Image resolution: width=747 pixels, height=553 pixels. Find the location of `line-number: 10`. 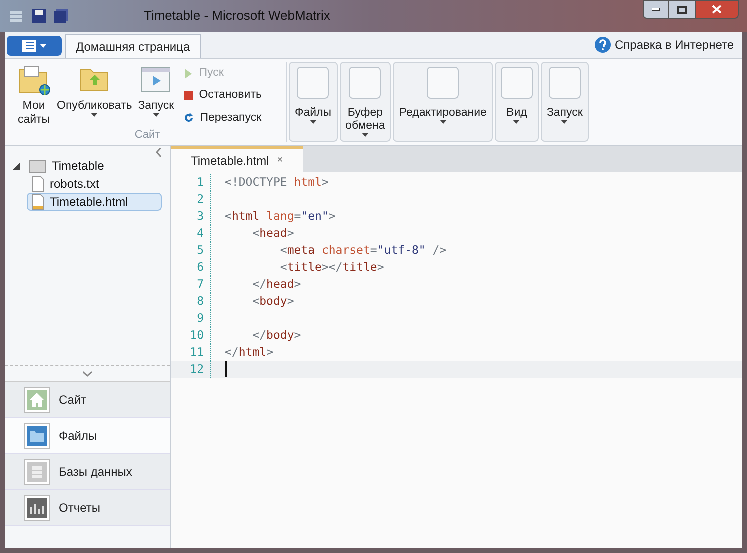

line-number: 10 is located at coordinates (191, 335).